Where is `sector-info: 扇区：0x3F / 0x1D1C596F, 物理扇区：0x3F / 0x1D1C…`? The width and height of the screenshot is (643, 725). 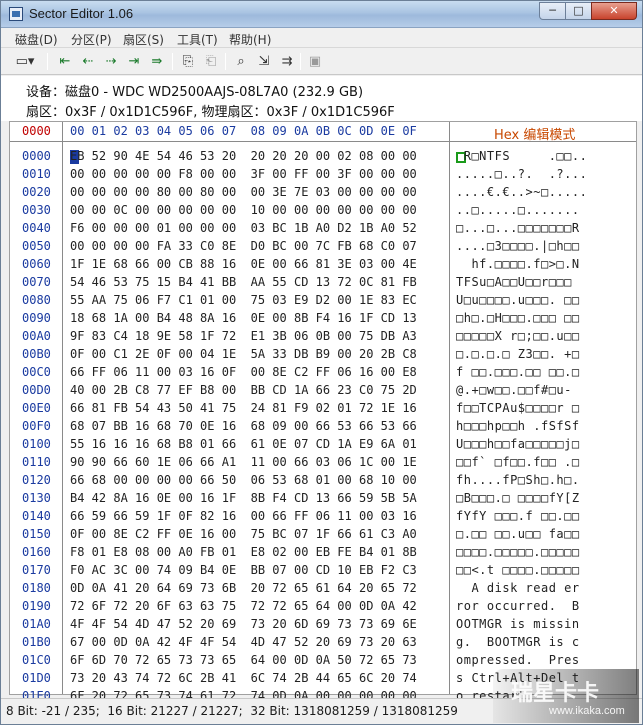
sector-info: 扇区：0x3F / 0x1D1C596F, 物理扇区：0x3F / 0x1D1C… is located at coordinates (210, 112).